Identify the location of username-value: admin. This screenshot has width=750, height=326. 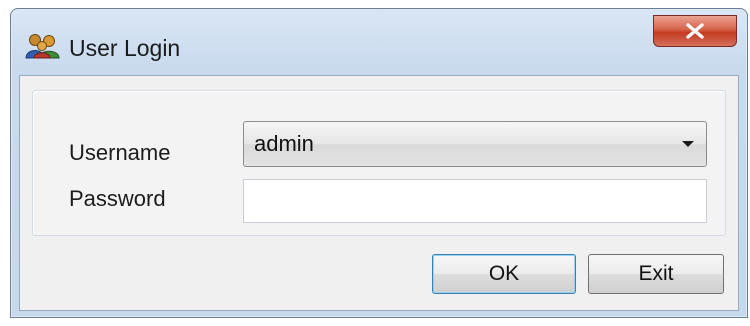
(284, 143).